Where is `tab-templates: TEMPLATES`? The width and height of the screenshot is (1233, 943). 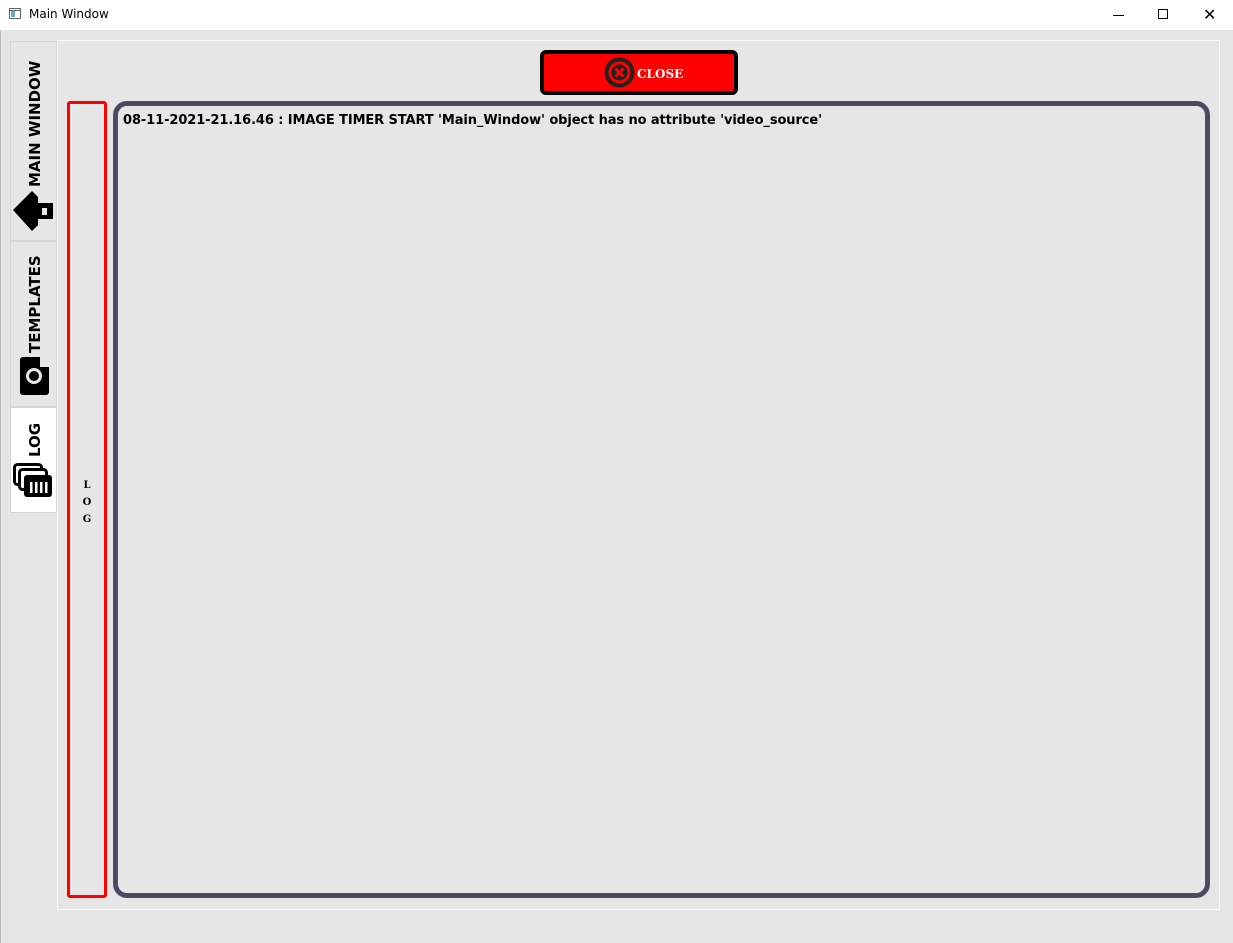
tab-templates: TEMPLATES is located at coordinates (33, 324).